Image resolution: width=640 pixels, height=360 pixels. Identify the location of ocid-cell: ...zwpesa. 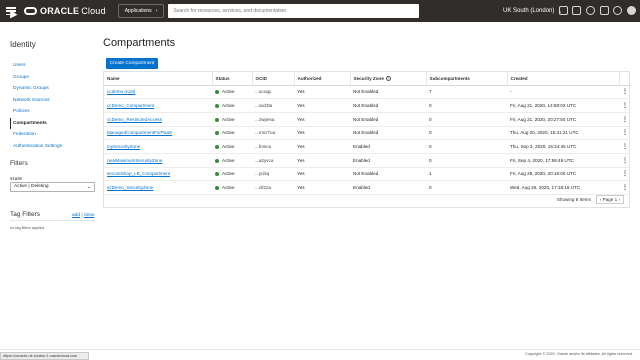
(273, 119).